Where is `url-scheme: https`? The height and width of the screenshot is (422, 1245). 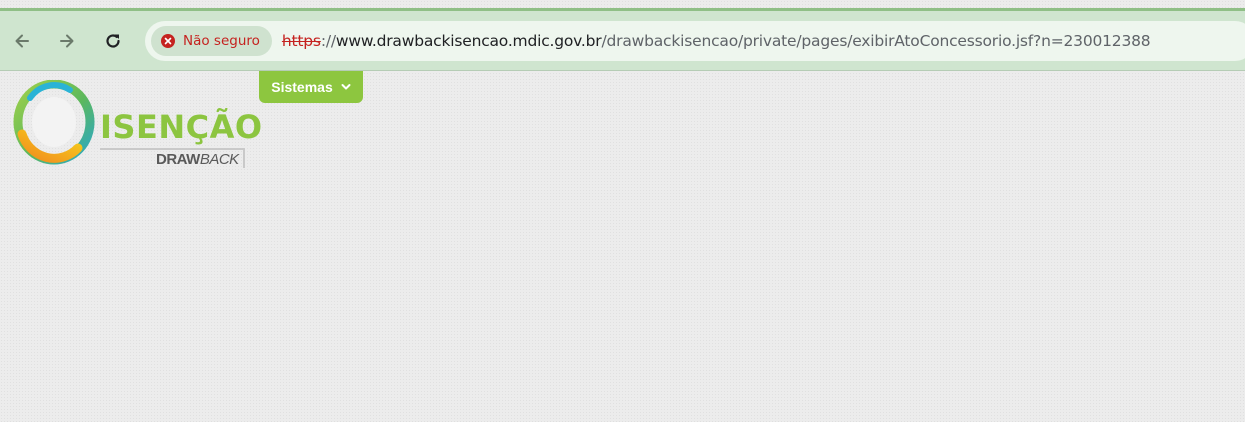
url-scheme: https is located at coordinates (301, 41).